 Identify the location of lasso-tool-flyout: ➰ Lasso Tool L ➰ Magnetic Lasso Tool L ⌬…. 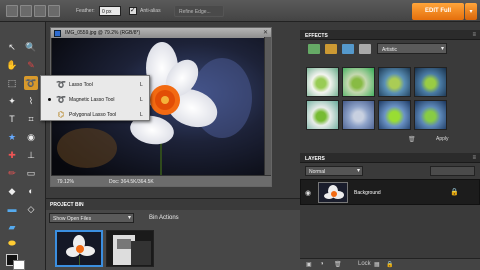
(95, 98).